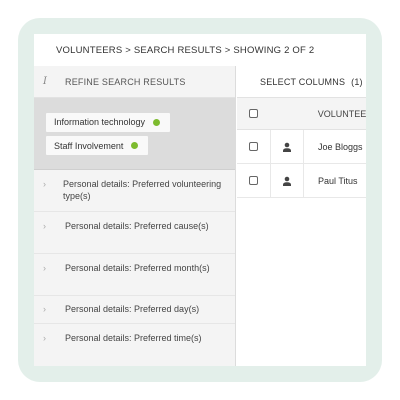 The width and height of the screenshot is (400, 400). Describe the element at coordinates (137, 226) in the screenshot. I see `facet-label: Personal details: Preferred cause(s)` at that location.